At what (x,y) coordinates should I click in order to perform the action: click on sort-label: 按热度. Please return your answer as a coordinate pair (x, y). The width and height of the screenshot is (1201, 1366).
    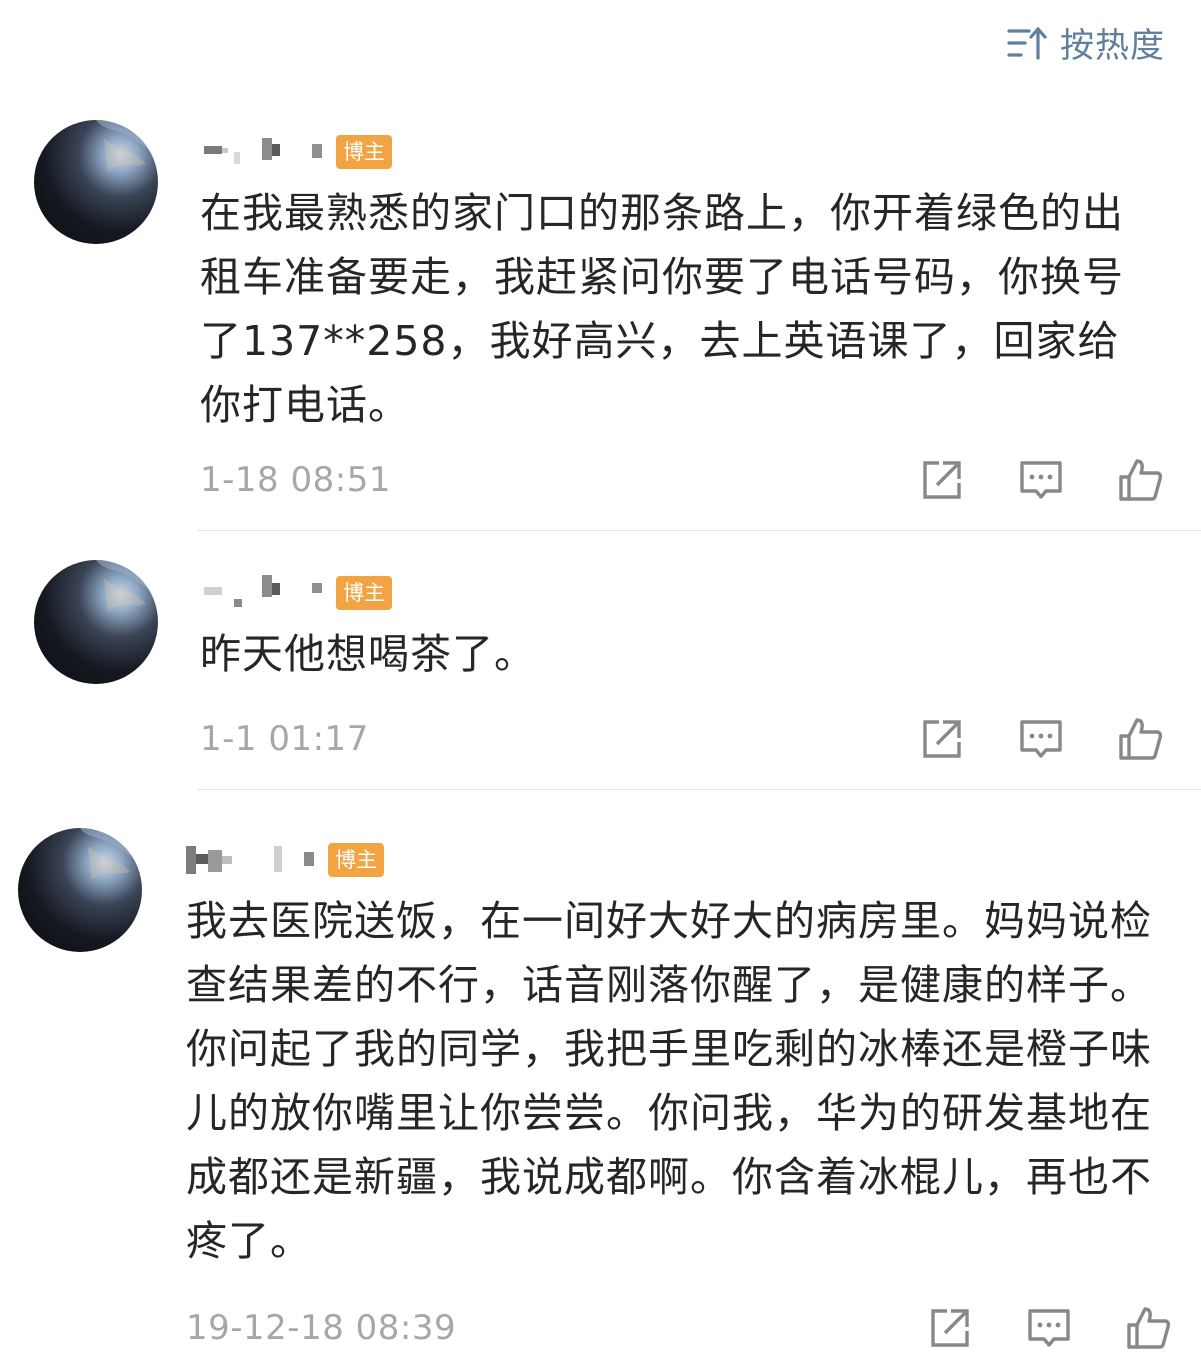
    Looking at the image, I should click on (1112, 46).